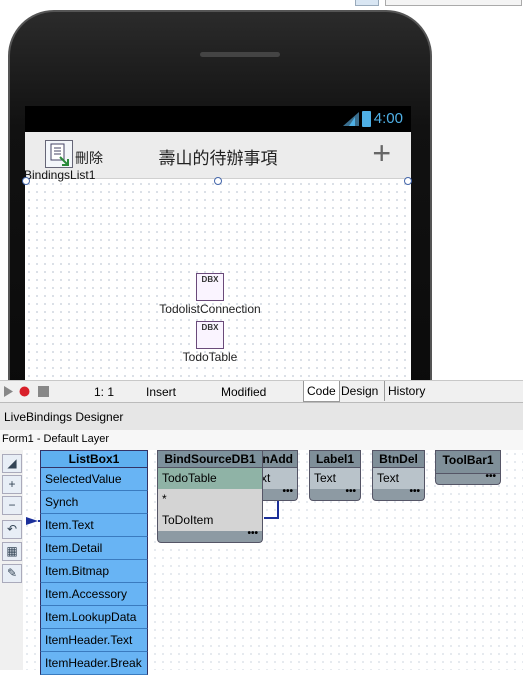 The width and height of the screenshot is (523, 675). What do you see at coordinates (64, 417) in the screenshot?
I see `livebindings-title: LiveBindings Designer` at bounding box center [64, 417].